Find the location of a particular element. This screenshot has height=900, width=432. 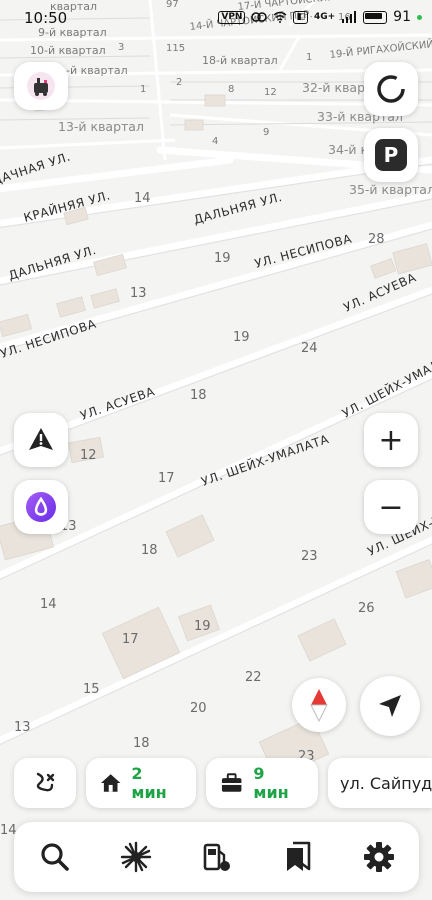

parking-icon: P is located at coordinates (391, 155).